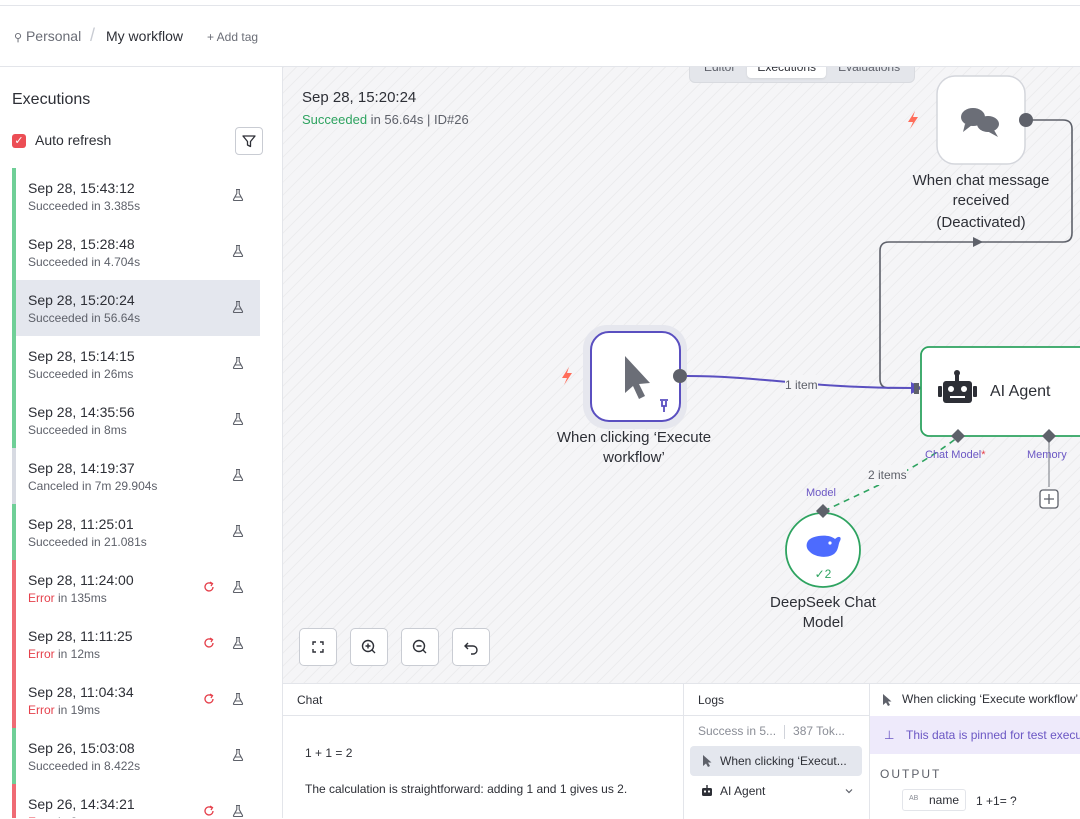  I want to click on main-edge-label: 1 item, so click(801, 385).